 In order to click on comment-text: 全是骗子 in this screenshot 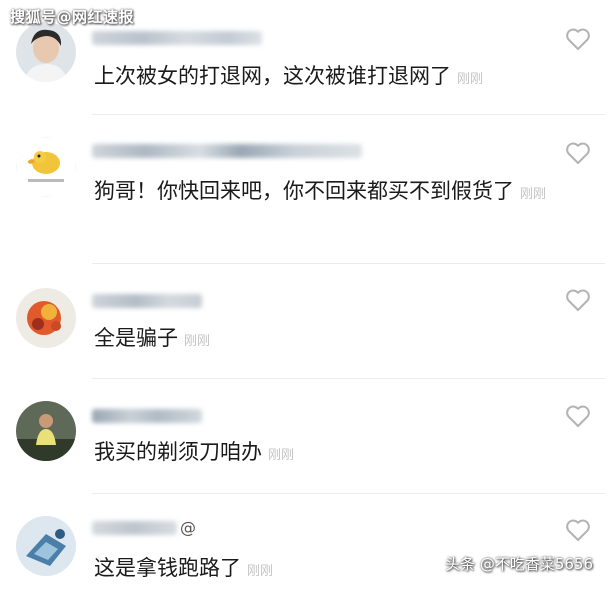, I will do `click(136, 338)`.